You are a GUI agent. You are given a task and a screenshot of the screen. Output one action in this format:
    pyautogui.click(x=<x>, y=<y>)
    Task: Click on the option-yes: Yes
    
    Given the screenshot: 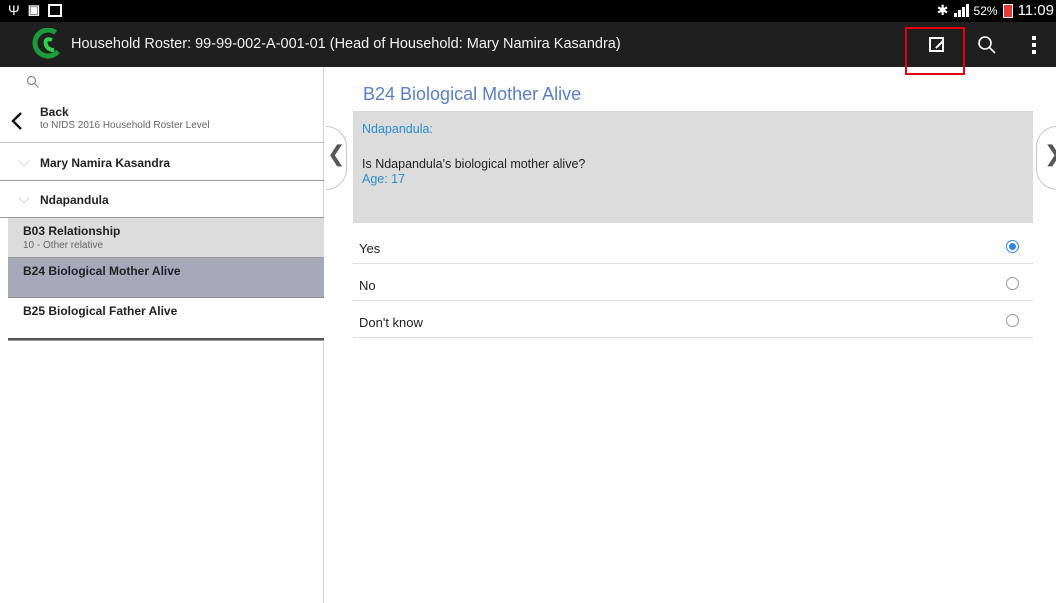 What is the action you would take?
    pyautogui.click(x=693, y=245)
    